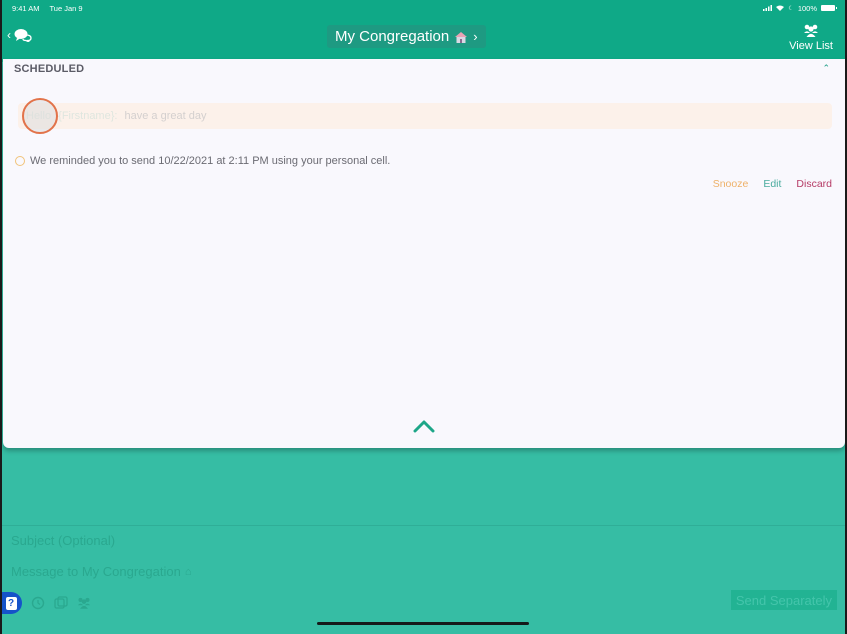  Describe the element at coordinates (811, 38) in the screenshot. I see `view-list-button: View List` at that location.